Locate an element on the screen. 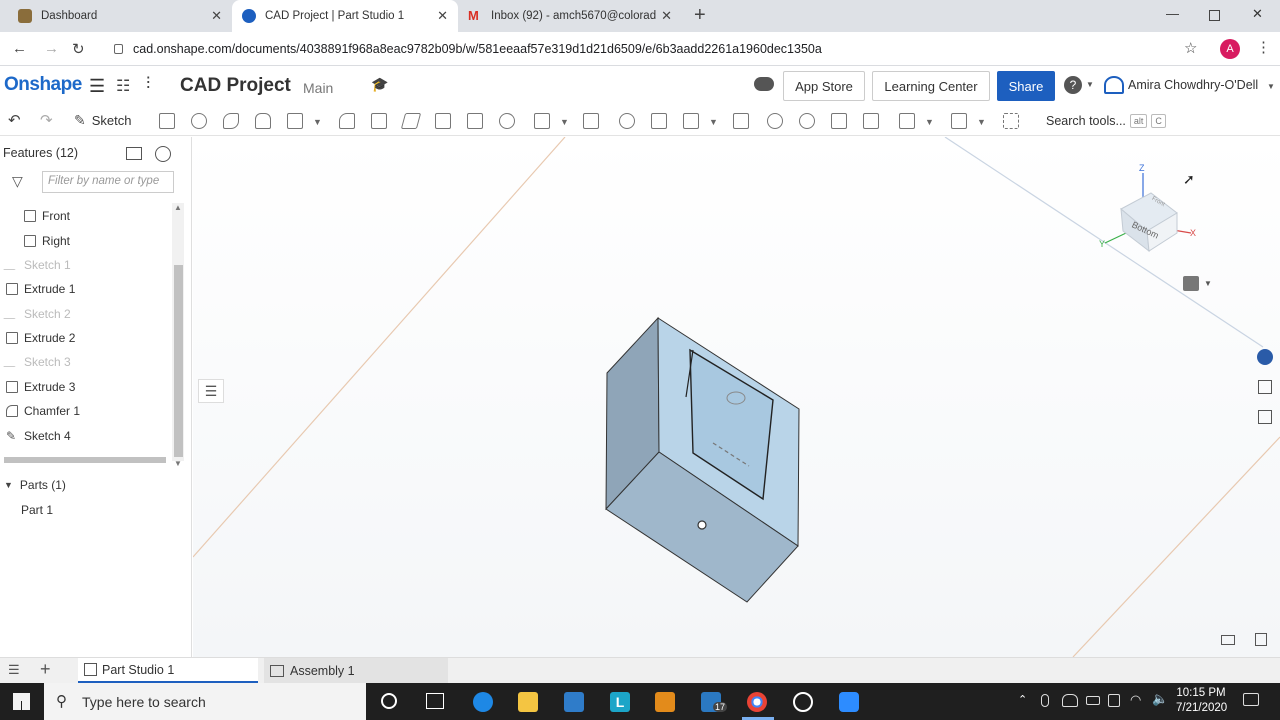 The width and height of the screenshot is (1280, 720). search-tools-field: Search tools... alt C is located at coordinates (1106, 121).